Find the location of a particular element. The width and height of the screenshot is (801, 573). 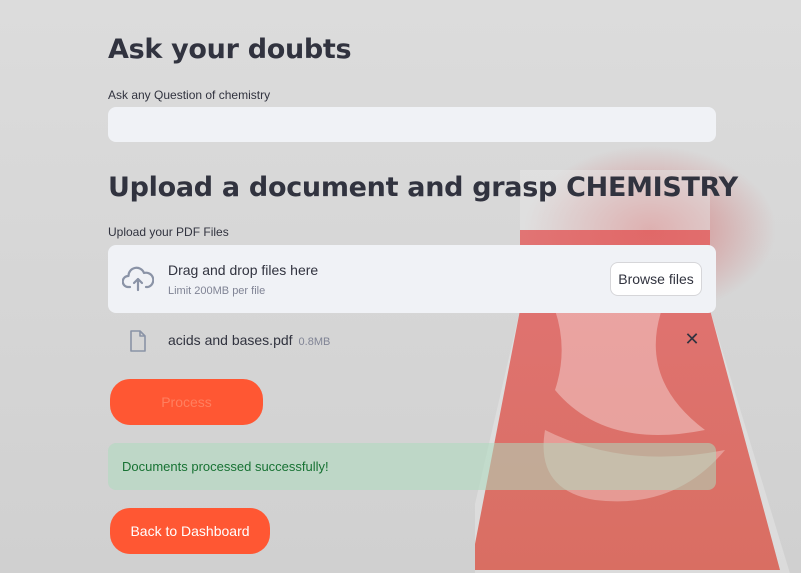

uploaded-file-item: acids and bases.pdf 0.8MB ✕ is located at coordinates (412, 340).